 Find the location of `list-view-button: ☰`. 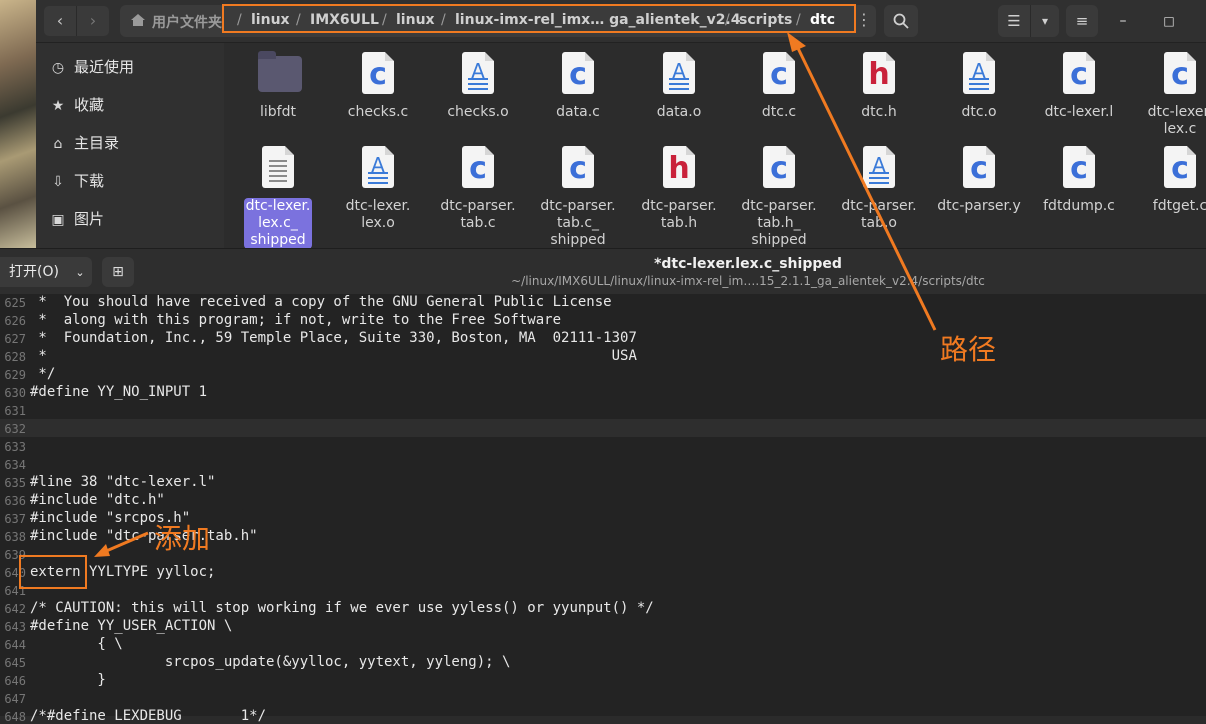

list-view-button: ☰ is located at coordinates (1014, 21).